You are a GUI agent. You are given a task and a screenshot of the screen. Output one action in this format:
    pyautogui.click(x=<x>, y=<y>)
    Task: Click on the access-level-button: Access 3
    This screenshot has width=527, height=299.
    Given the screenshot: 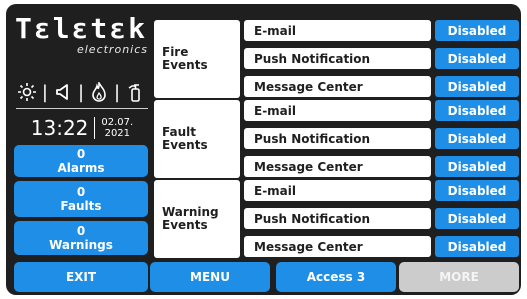 What is the action you would take?
    pyautogui.click(x=336, y=277)
    